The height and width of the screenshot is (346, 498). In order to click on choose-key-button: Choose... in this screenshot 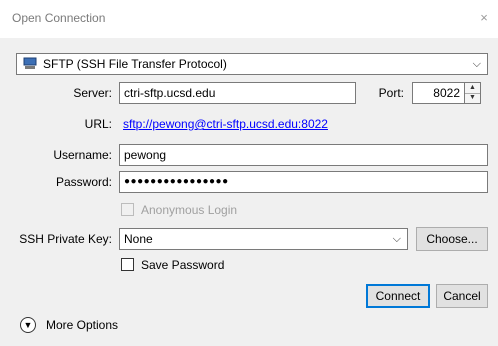, I will do `click(452, 239)`.